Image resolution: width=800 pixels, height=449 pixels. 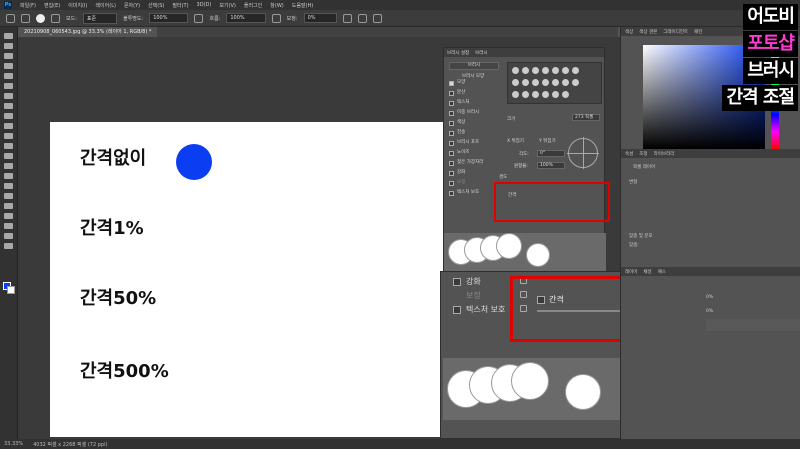 I want to click on lasso-tool-icon, so click(x=8, y=56).